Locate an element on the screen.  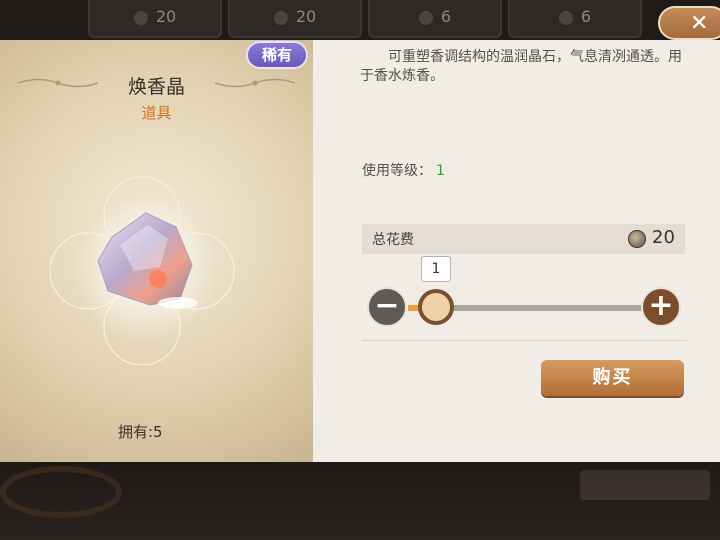
quantity-stepper: − 1 + is located at coordinates (524, 298).